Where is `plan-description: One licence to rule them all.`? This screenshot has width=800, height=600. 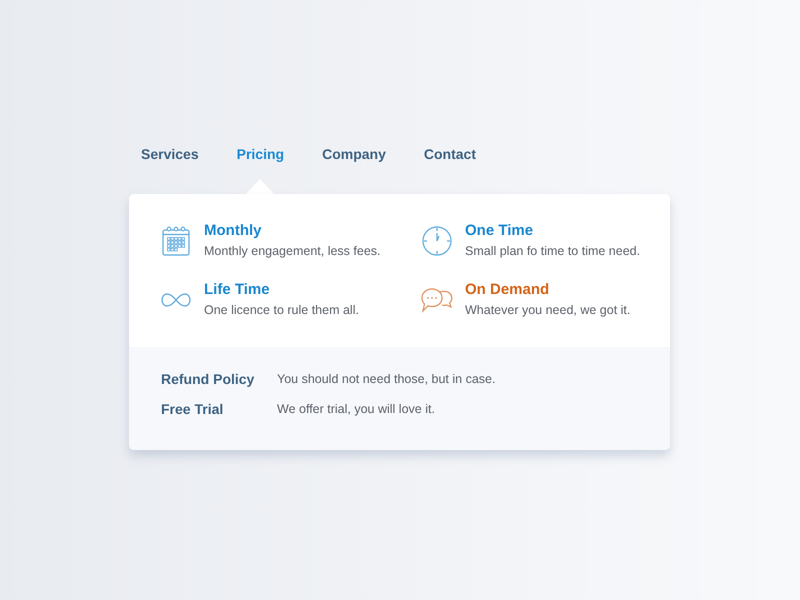
plan-description: One licence to rule them all. is located at coordinates (281, 310).